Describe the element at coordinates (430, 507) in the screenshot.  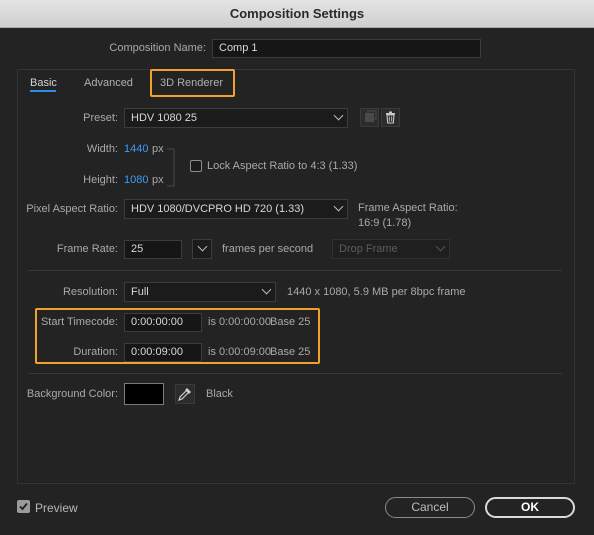
I see `cancel-button: Cancel` at that location.